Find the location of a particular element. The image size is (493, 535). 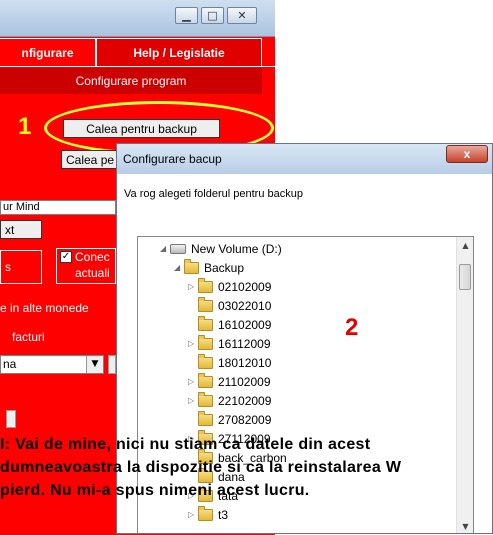

scroll-down-icon: ▼ is located at coordinates (465, 525).